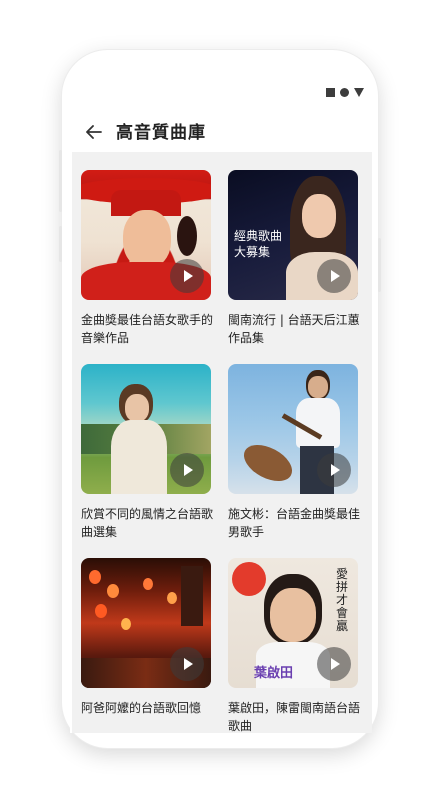 The width and height of the screenshot is (440, 800). I want to click on triangle-icon, so click(359, 92).